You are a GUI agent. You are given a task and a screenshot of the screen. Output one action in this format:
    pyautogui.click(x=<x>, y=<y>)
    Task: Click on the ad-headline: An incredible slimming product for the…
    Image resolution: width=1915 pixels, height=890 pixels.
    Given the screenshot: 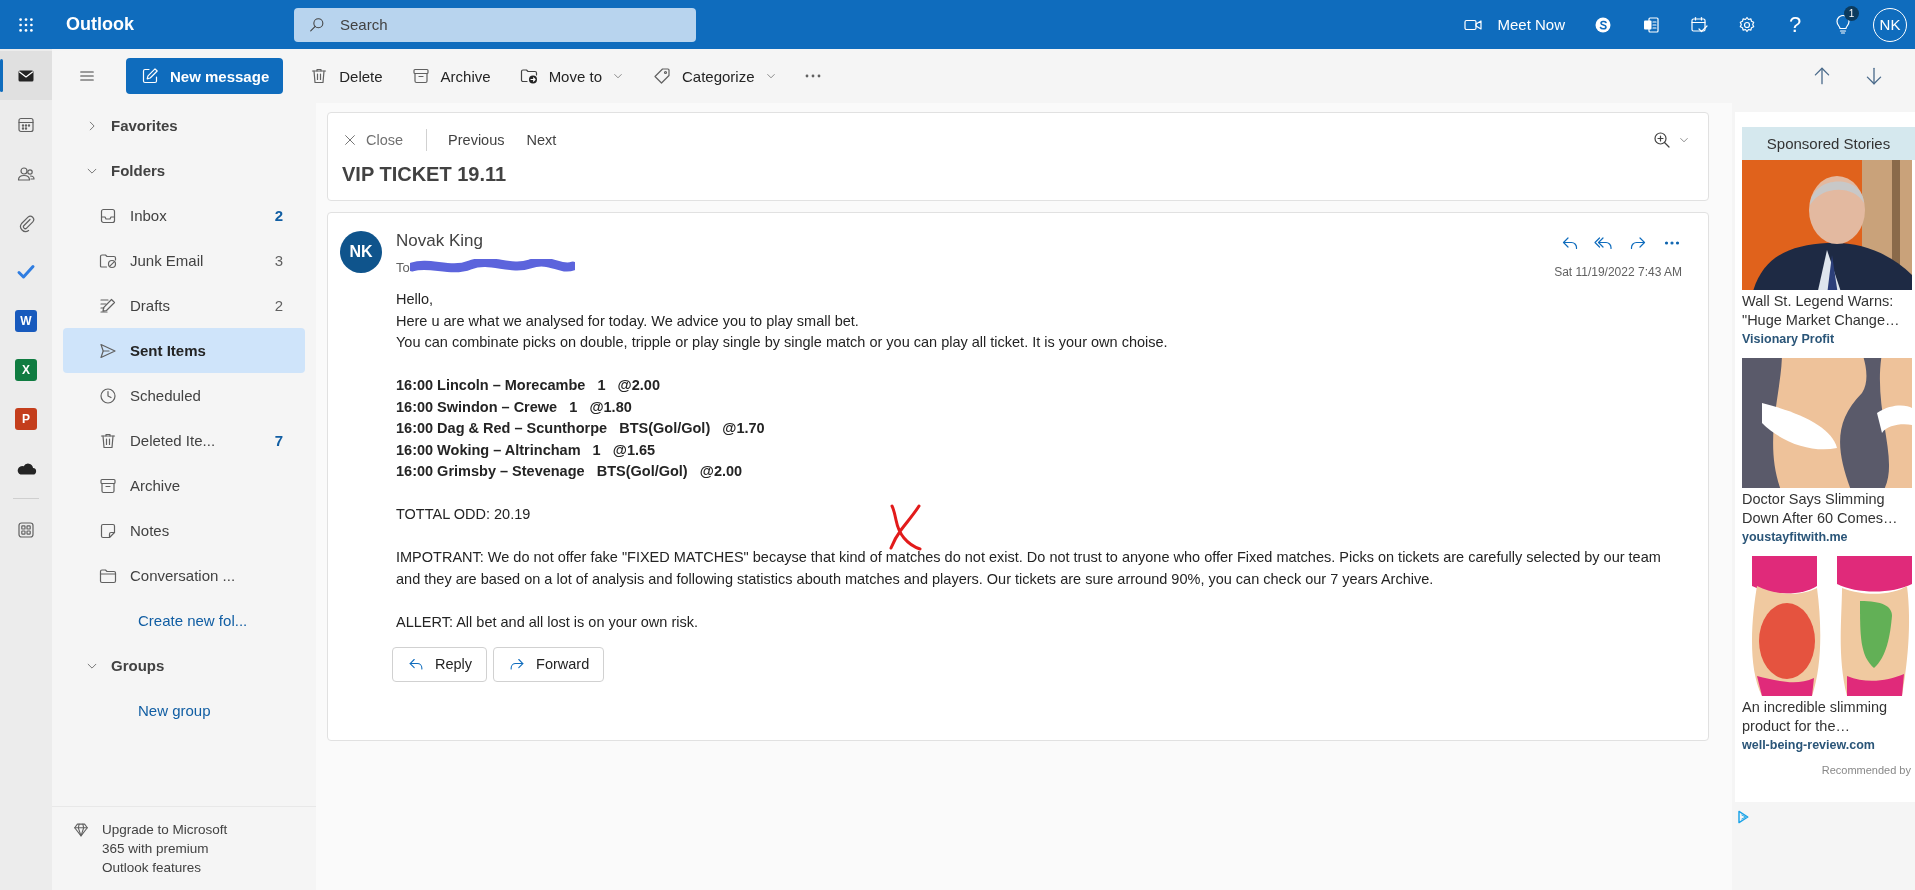 What is the action you would take?
    pyautogui.click(x=1828, y=717)
    